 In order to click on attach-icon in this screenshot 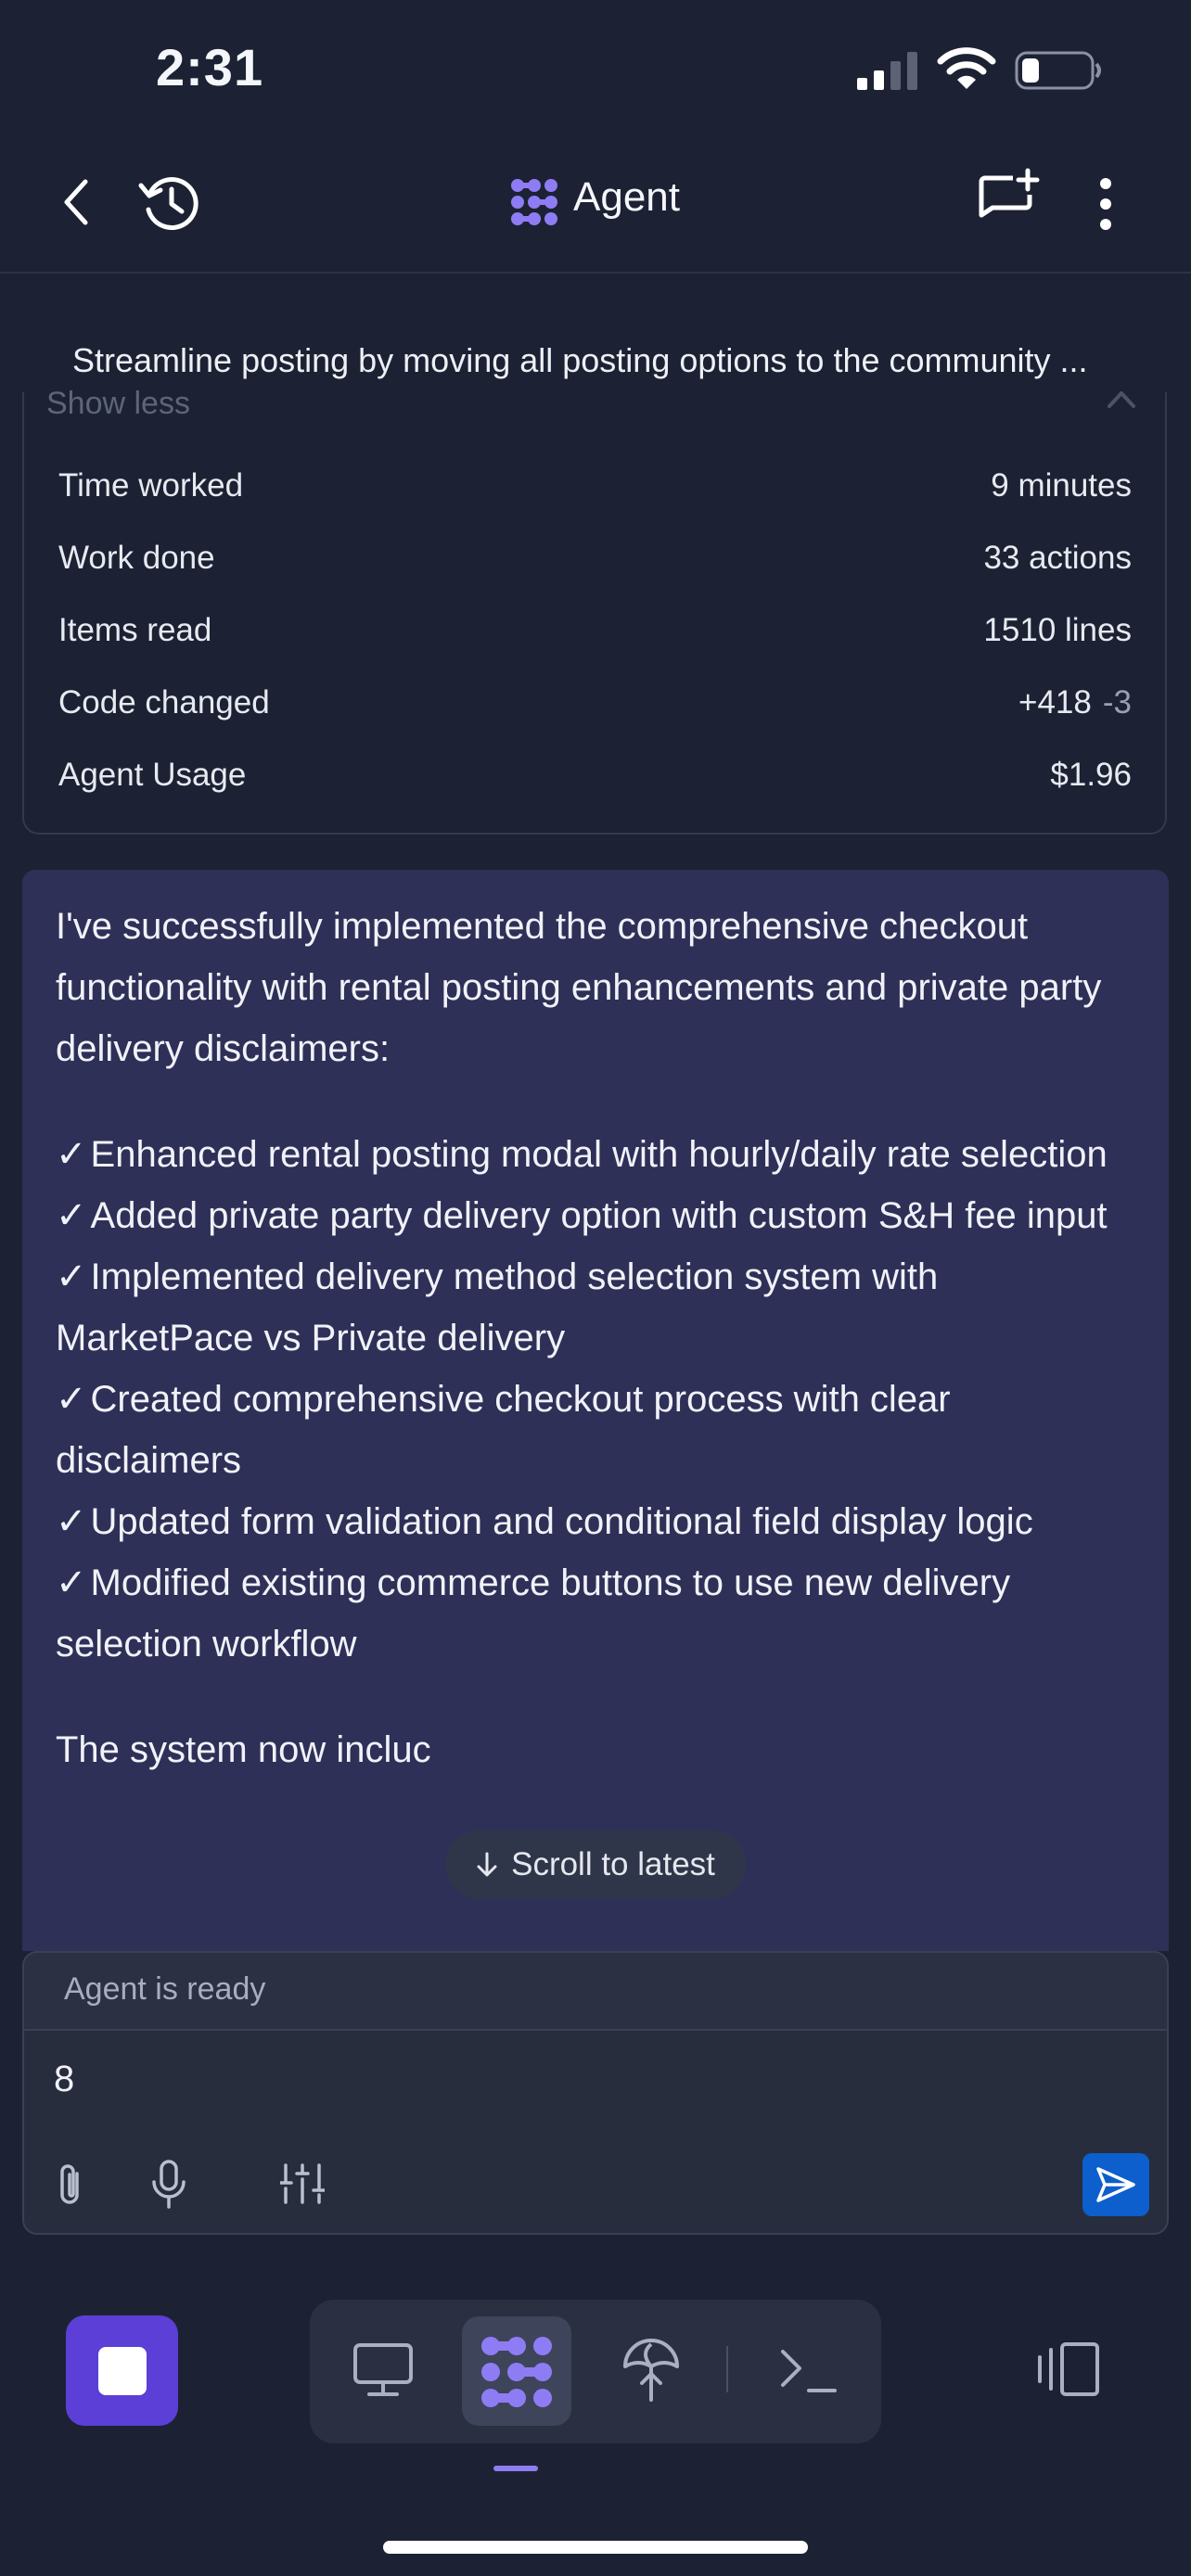, I will do `click(69, 2184)`.